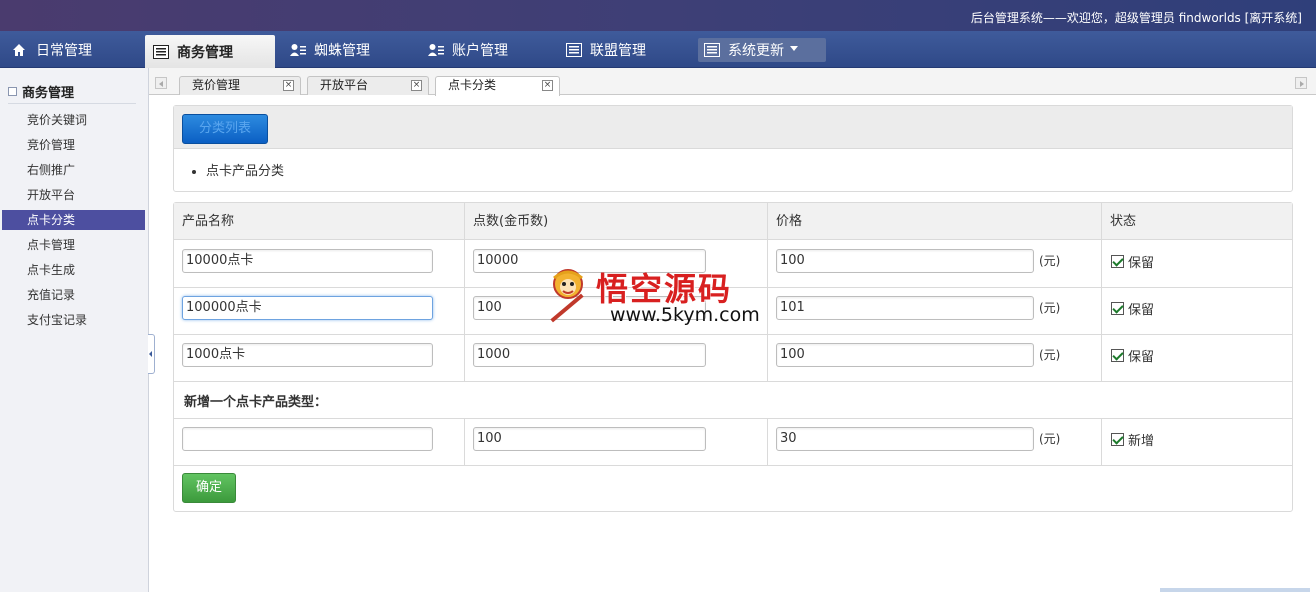  I want to click on home-icon, so click(20, 50).